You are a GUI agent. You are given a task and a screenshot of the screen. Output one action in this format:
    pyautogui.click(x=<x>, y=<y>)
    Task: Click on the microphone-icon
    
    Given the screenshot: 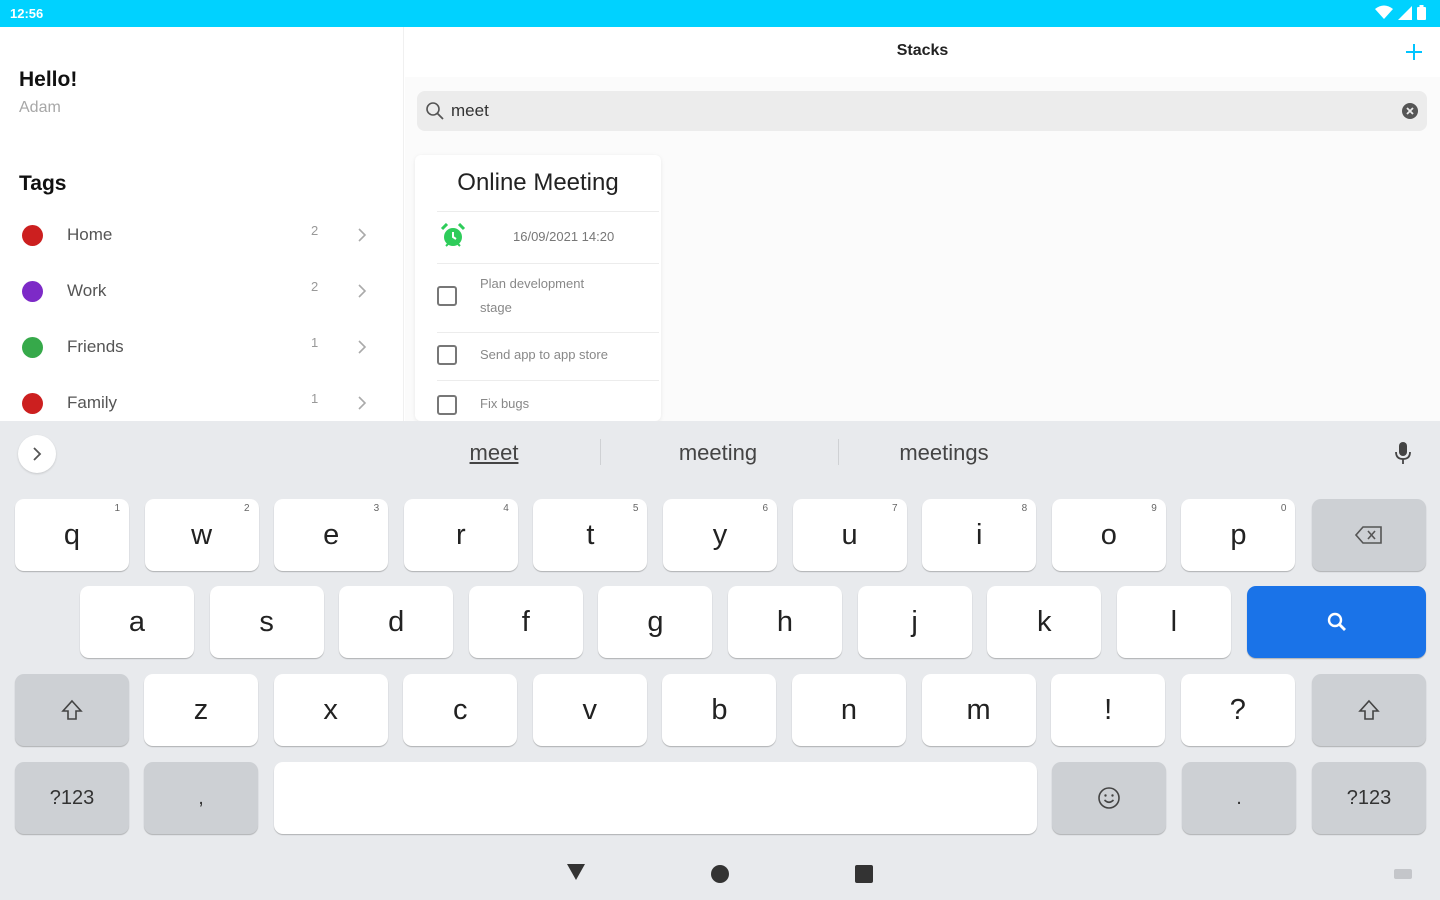 What is the action you would take?
    pyautogui.click(x=1403, y=453)
    